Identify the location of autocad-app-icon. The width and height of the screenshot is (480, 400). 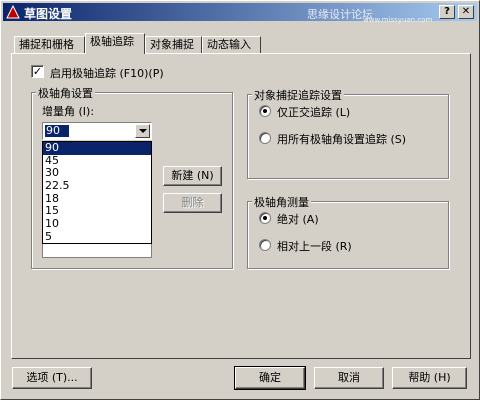
(13, 12).